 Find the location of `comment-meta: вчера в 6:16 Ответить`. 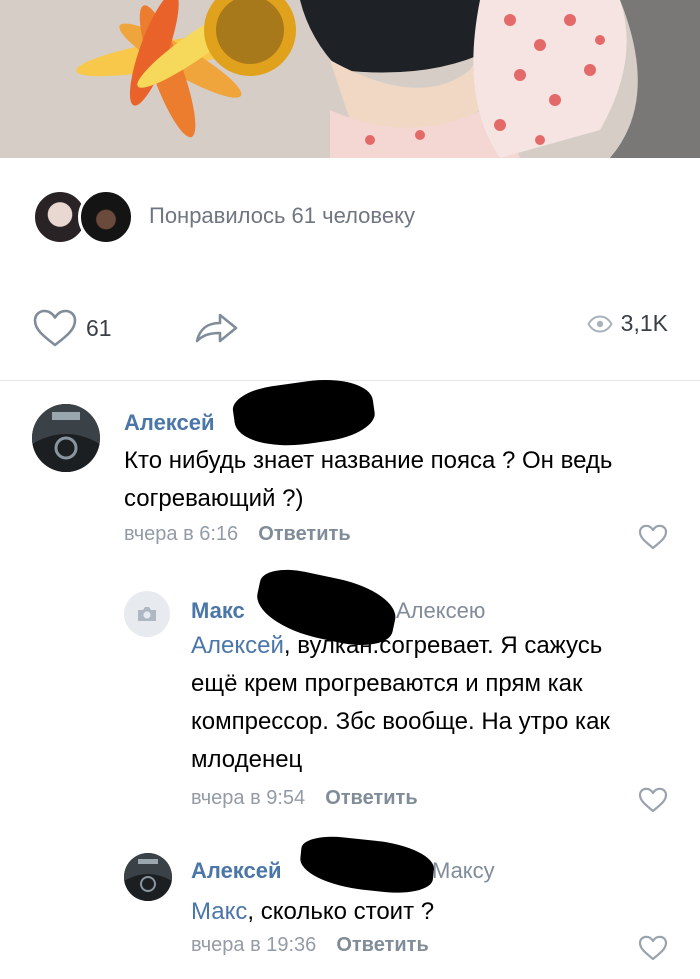

comment-meta: вчера в 6:16 Ответить is located at coordinates (237, 534).